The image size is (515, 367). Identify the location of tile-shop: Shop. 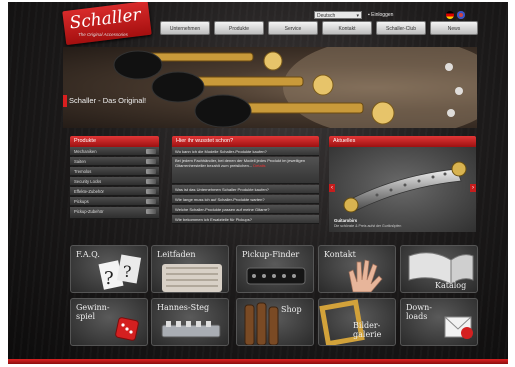
(275, 322).